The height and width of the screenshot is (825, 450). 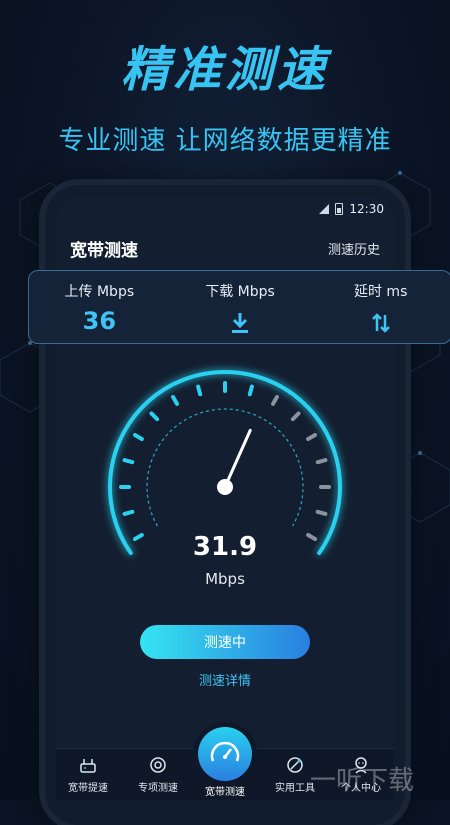 I want to click on download-stat: 下载 Mbps, so click(x=240, y=307).